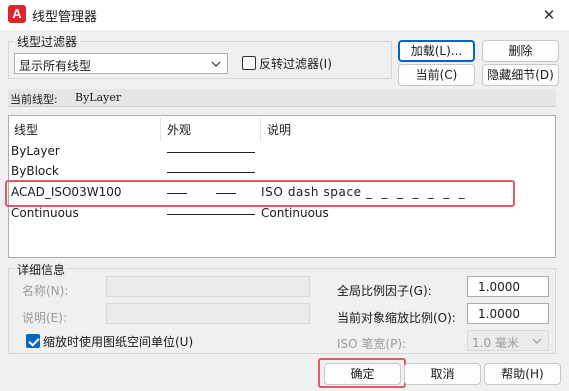 This screenshot has width=569, height=391. What do you see at coordinates (284, 15) in the screenshot?
I see `title-bar: A 线型管理器 ✕` at bounding box center [284, 15].